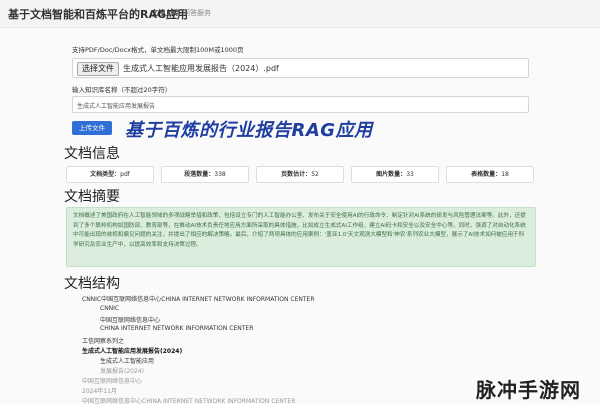 This screenshot has width=600, height=404. I want to click on nav-tab-upload: 文档上传, so click(165, 13).